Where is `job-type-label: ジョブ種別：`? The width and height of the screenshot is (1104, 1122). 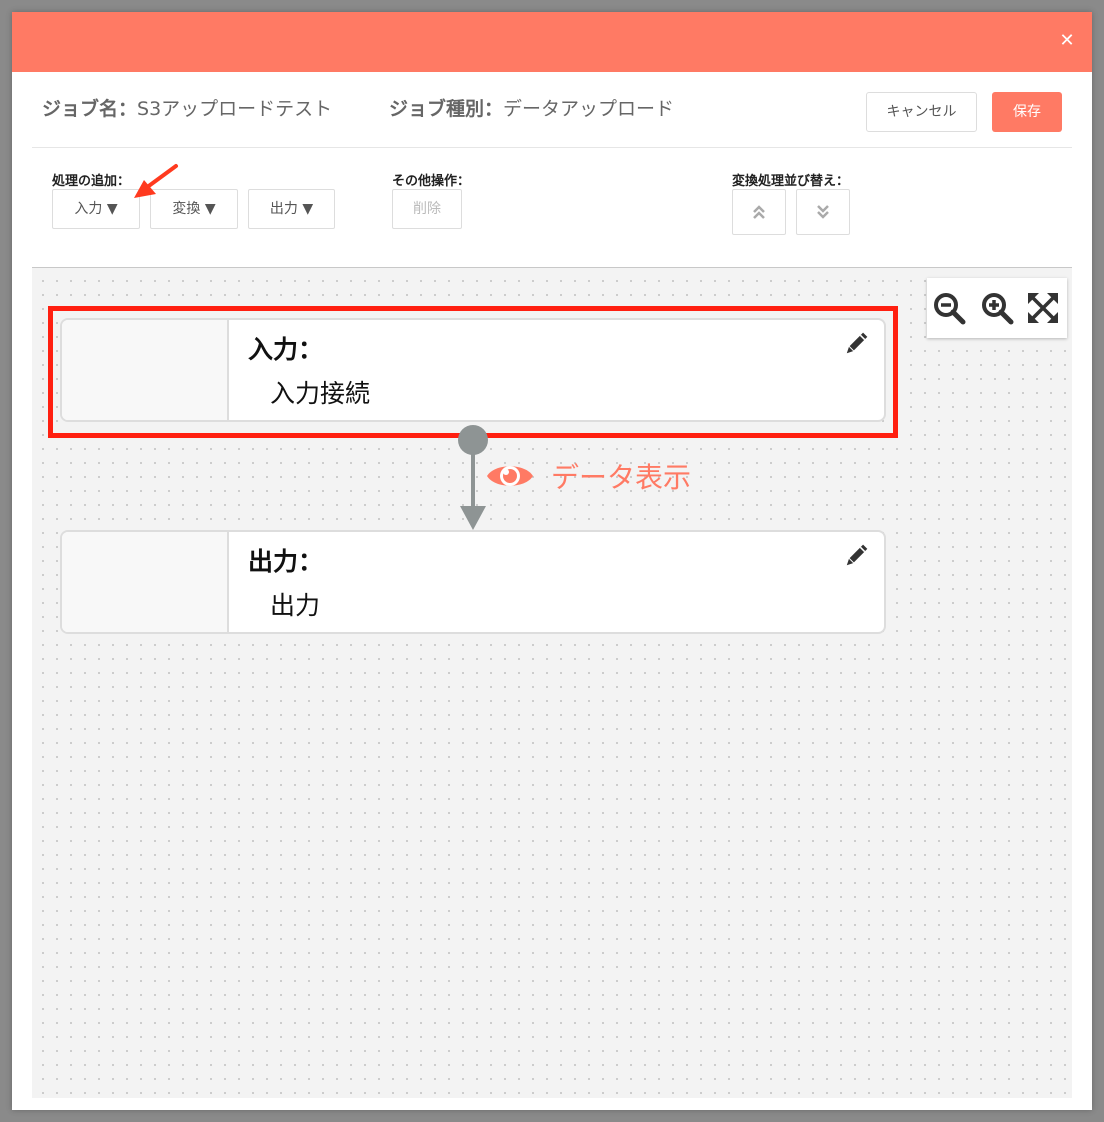
job-type-label: ジョブ種別： is located at coordinates (446, 109).